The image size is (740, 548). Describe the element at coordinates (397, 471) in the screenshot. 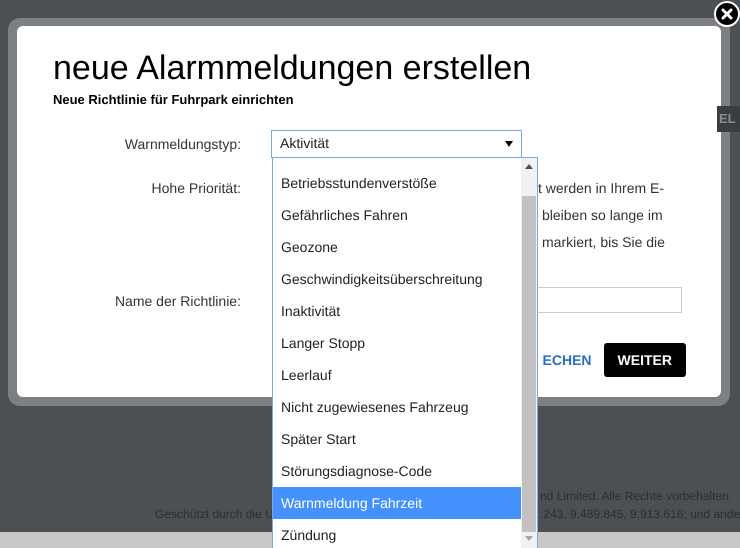

I see `dropdown-option: Störungsdiagnose-Code` at that location.